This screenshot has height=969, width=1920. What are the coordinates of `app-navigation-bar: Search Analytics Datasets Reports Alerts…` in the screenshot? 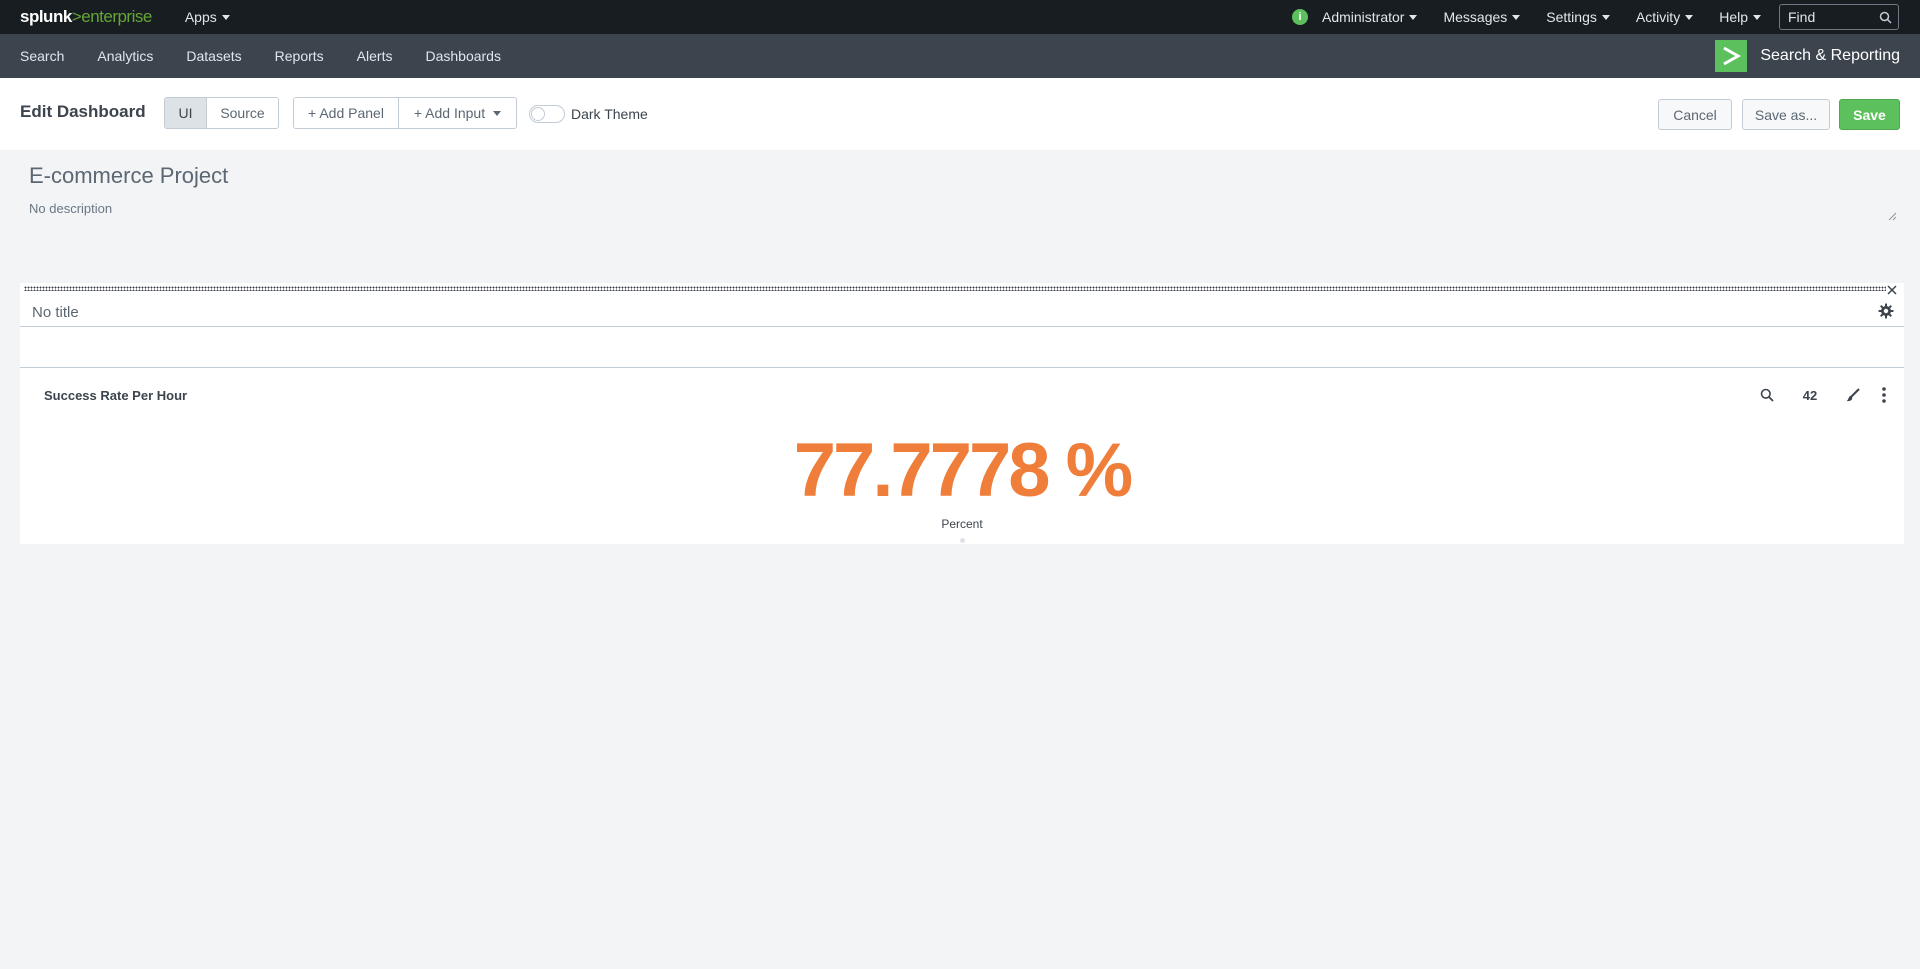 It's located at (960, 56).